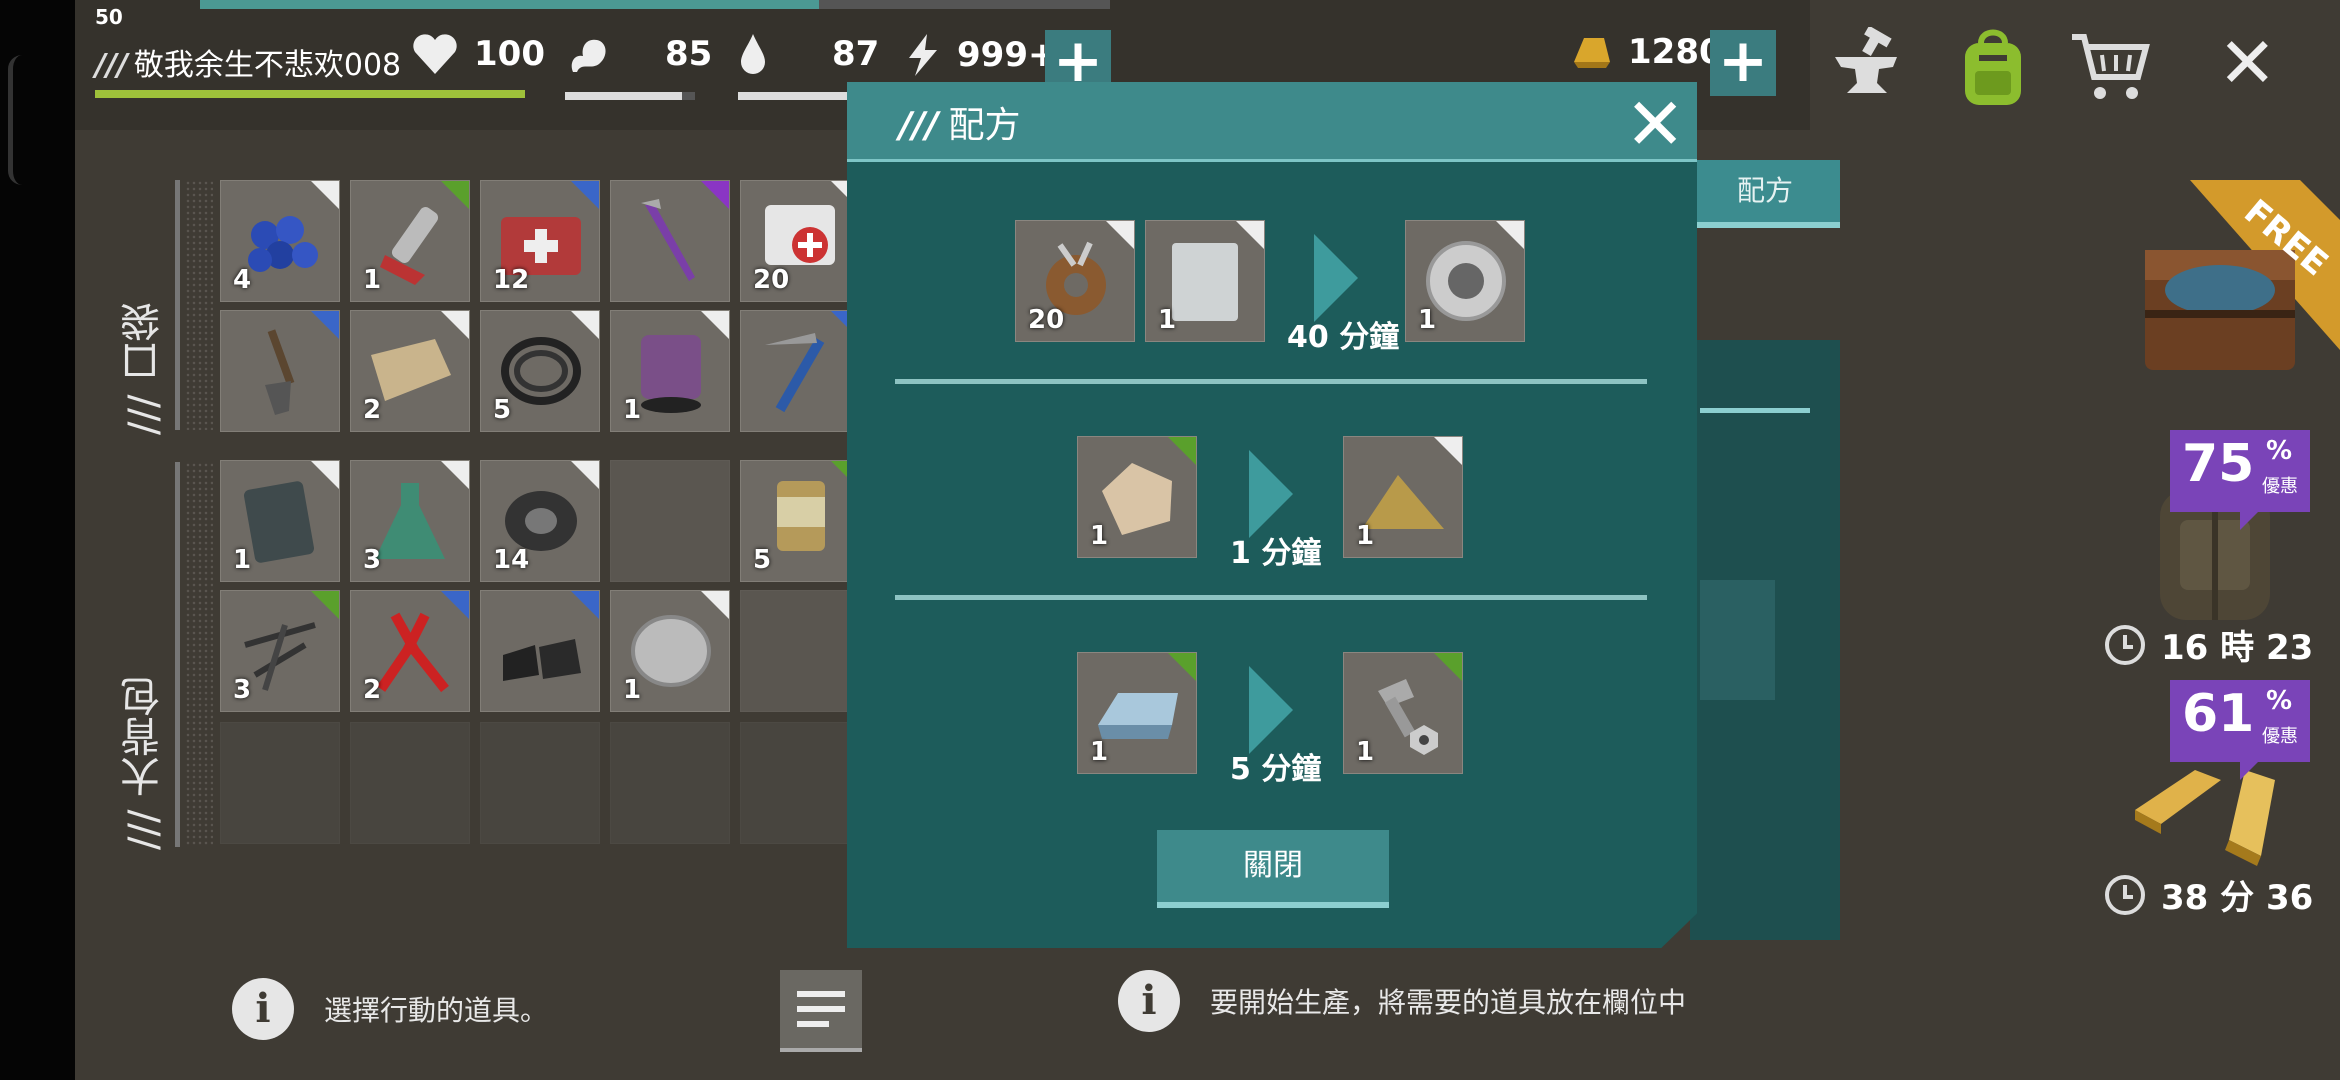 The width and height of the screenshot is (2340, 1080). I want to click on select-item-hint: i 選擇行動的道具。, so click(390, 1009).